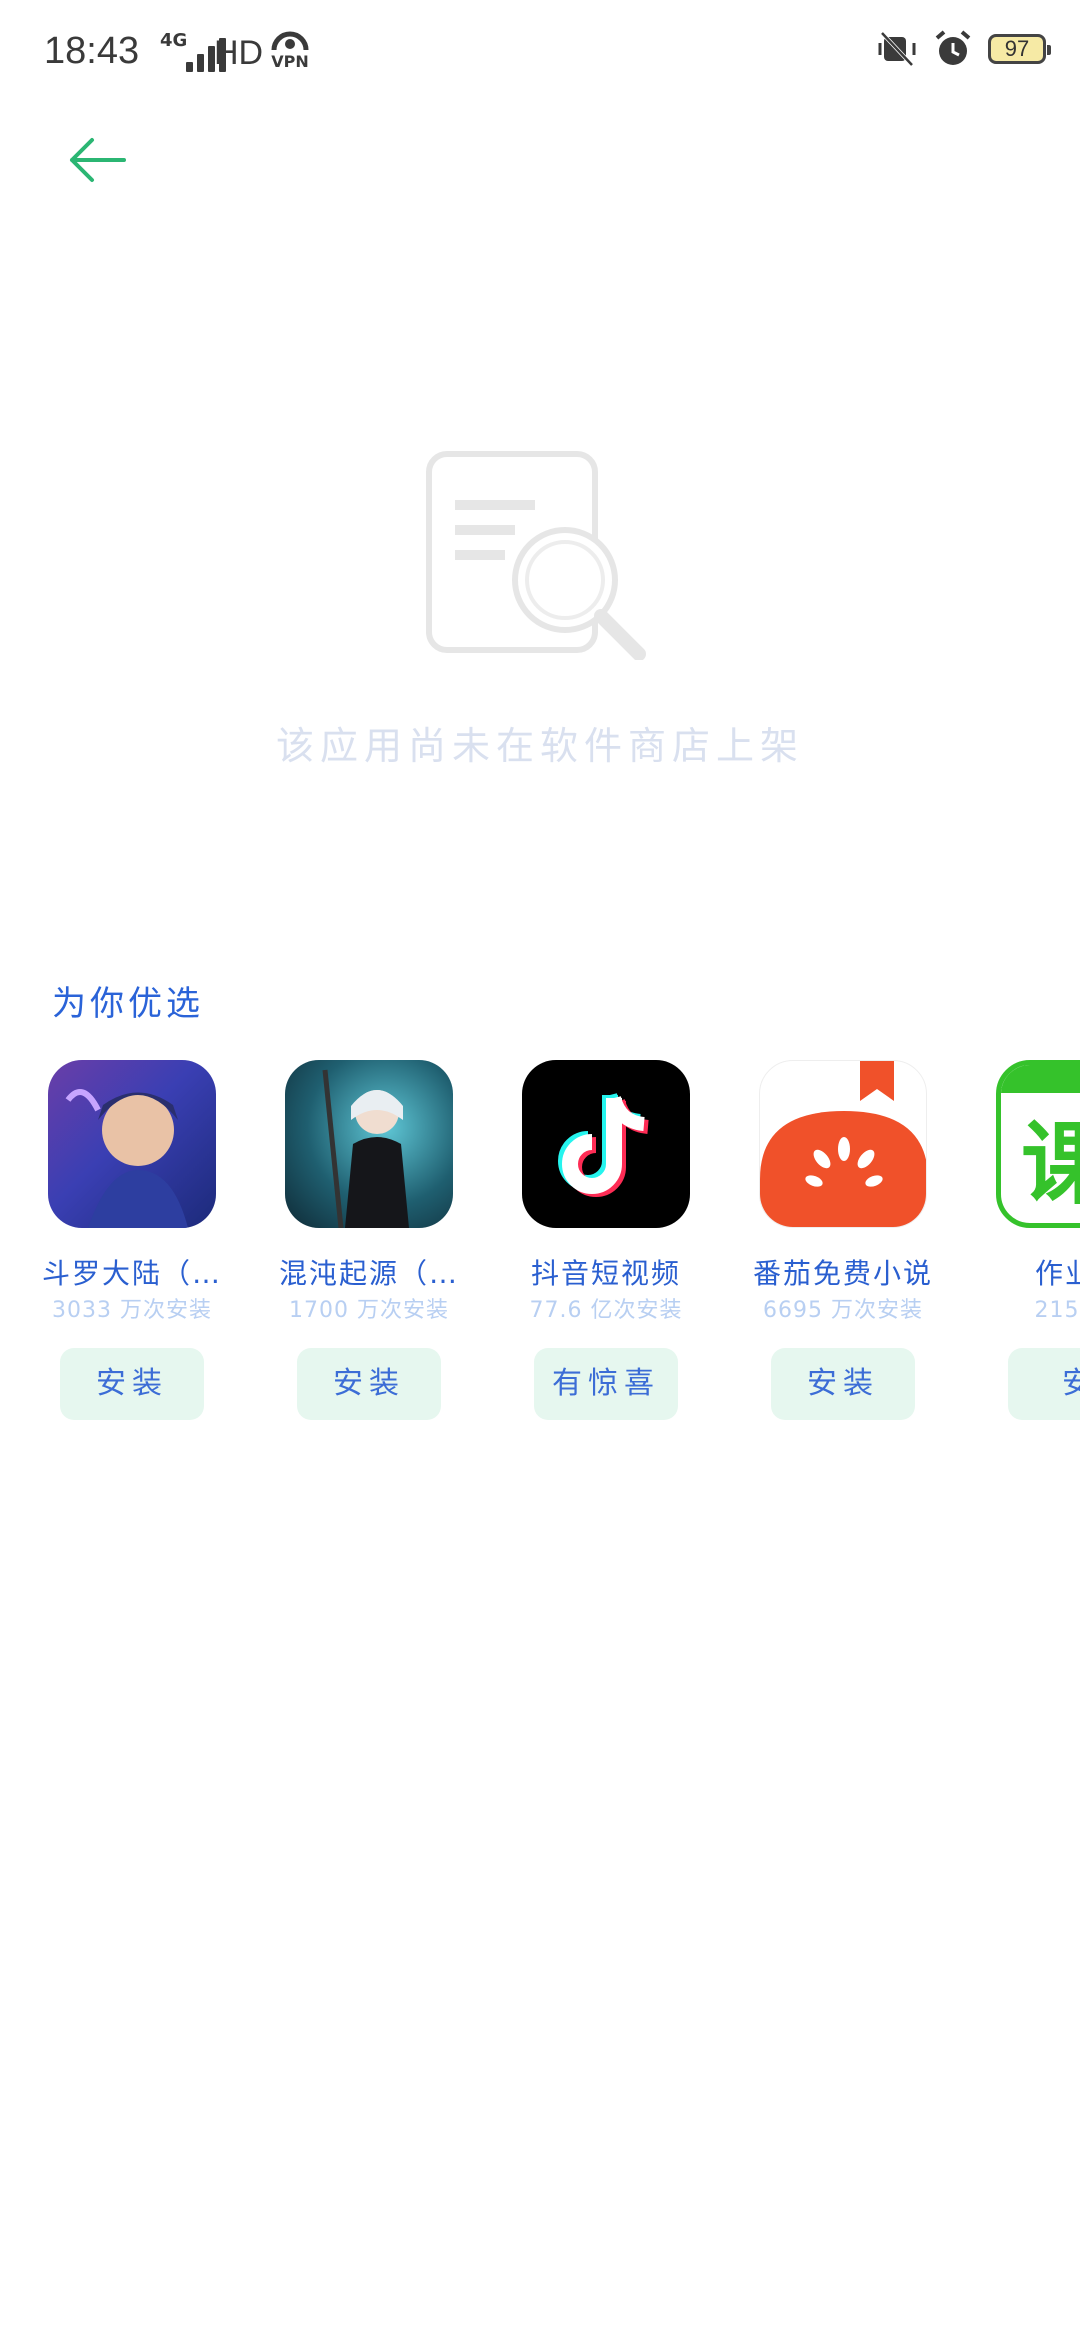 The image size is (1080, 2340). I want to click on network-indicator: 4G HD VPN, so click(240, 52).